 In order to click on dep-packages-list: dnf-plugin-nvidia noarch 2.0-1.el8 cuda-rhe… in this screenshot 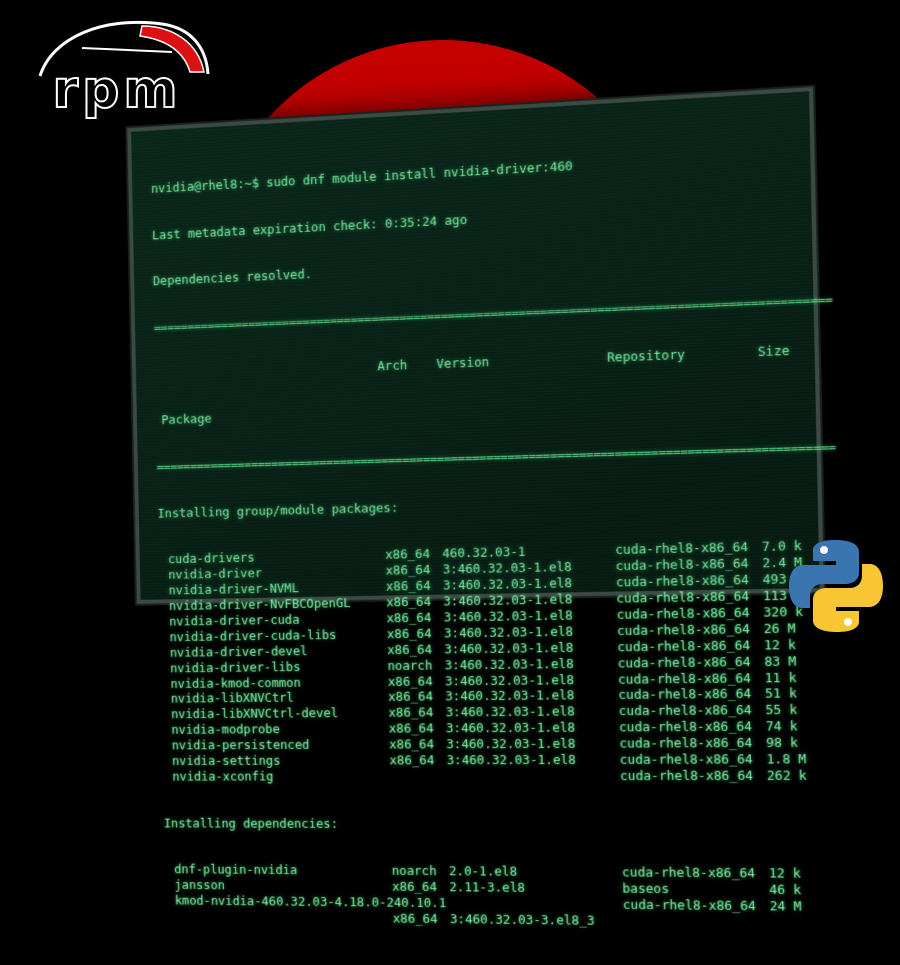, I will do `click(487, 896)`.